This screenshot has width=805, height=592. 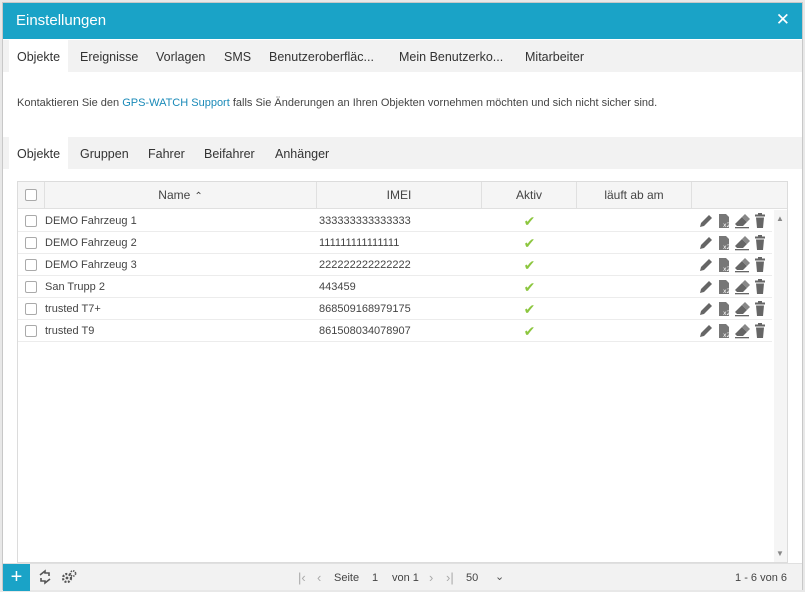 I want to click on table-row: trusted T9 861508034078907 ✔ x2, so click(x=395, y=331).